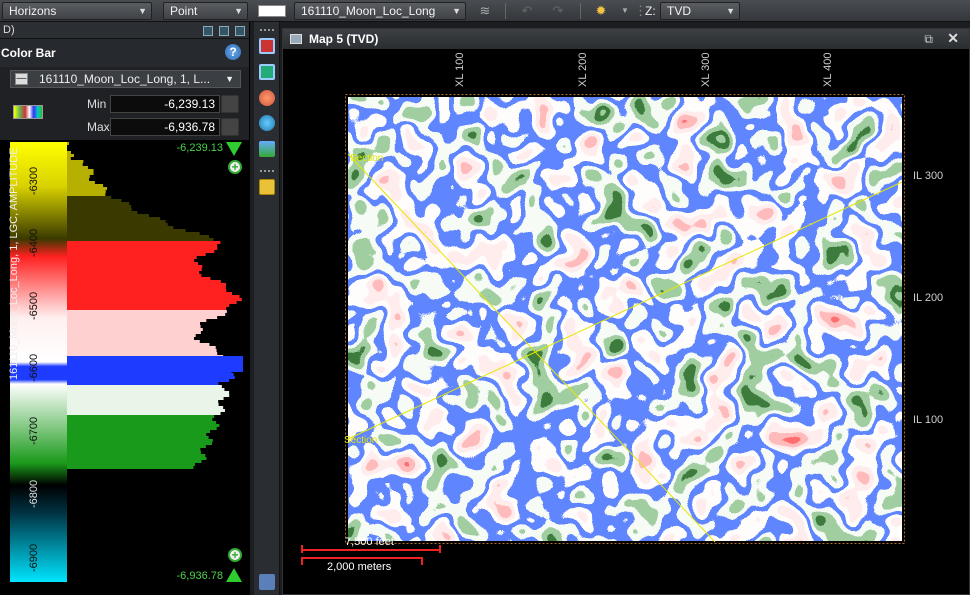 The width and height of the screenshot is (970, 595). I want to click on layers-icon, so click(267, 187).